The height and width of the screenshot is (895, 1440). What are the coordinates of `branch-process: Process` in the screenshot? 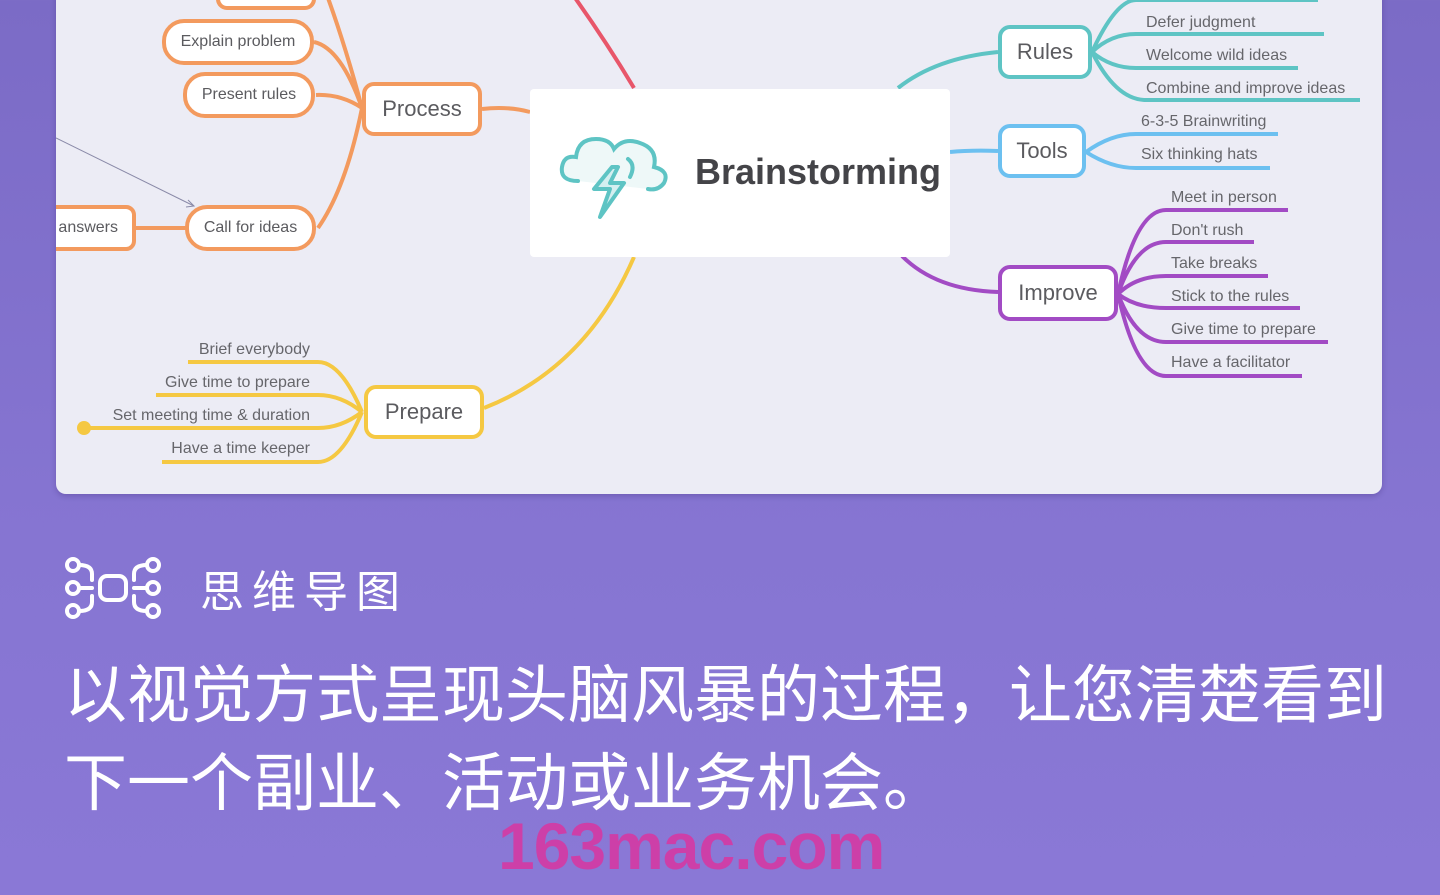 It's located at (422, 109).